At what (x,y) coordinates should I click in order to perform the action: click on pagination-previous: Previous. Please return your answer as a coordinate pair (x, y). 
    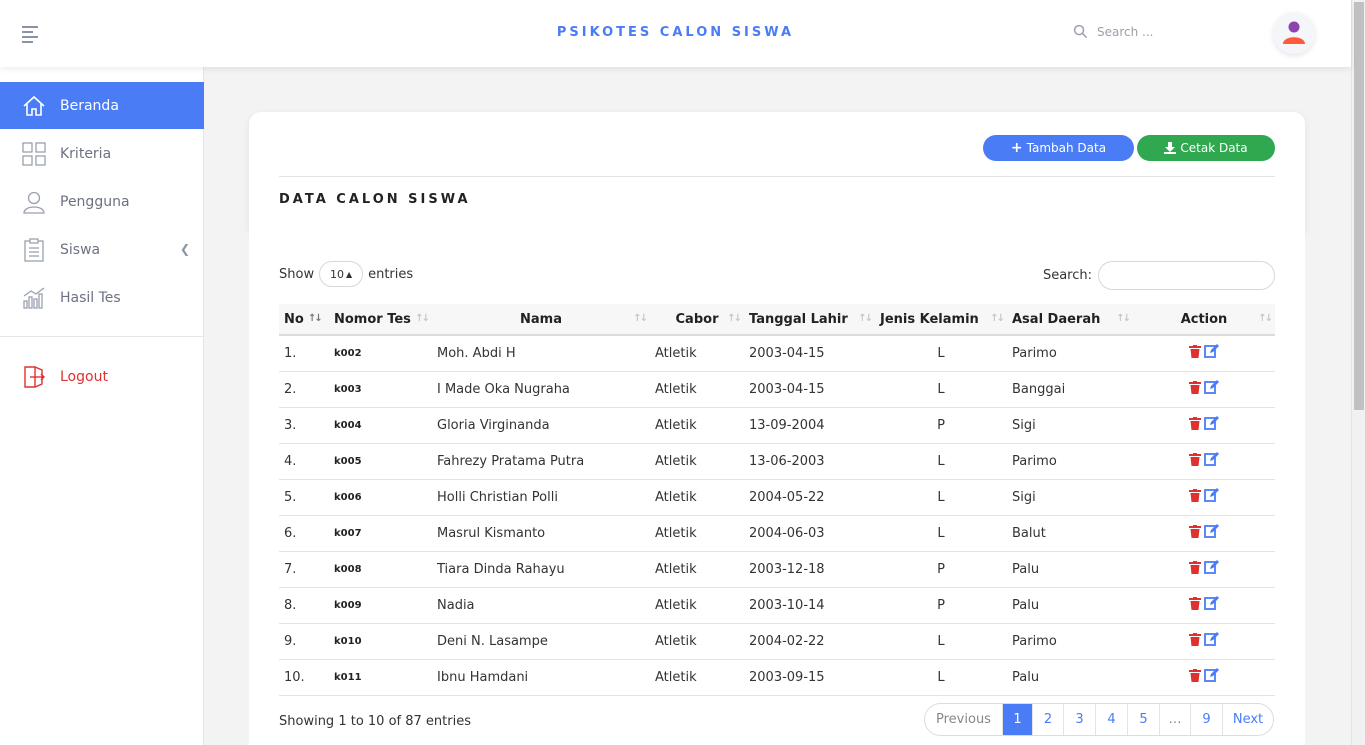
    Looking at the image, I should click on (964, 719).